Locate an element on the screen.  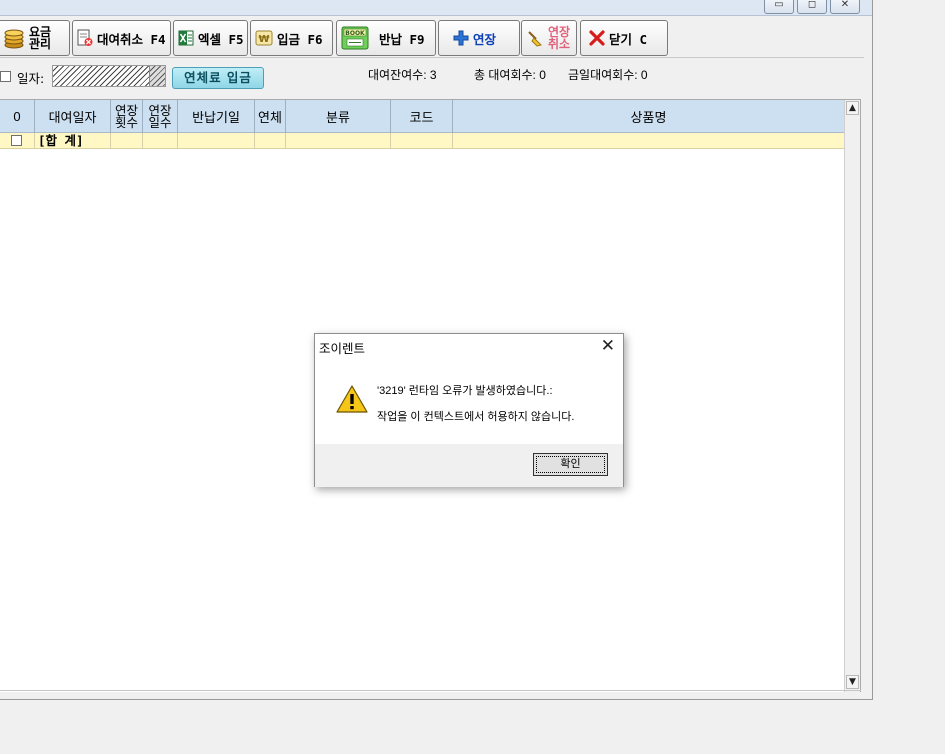
book-return-icon: BOOK is located at coordinates (355, 38).